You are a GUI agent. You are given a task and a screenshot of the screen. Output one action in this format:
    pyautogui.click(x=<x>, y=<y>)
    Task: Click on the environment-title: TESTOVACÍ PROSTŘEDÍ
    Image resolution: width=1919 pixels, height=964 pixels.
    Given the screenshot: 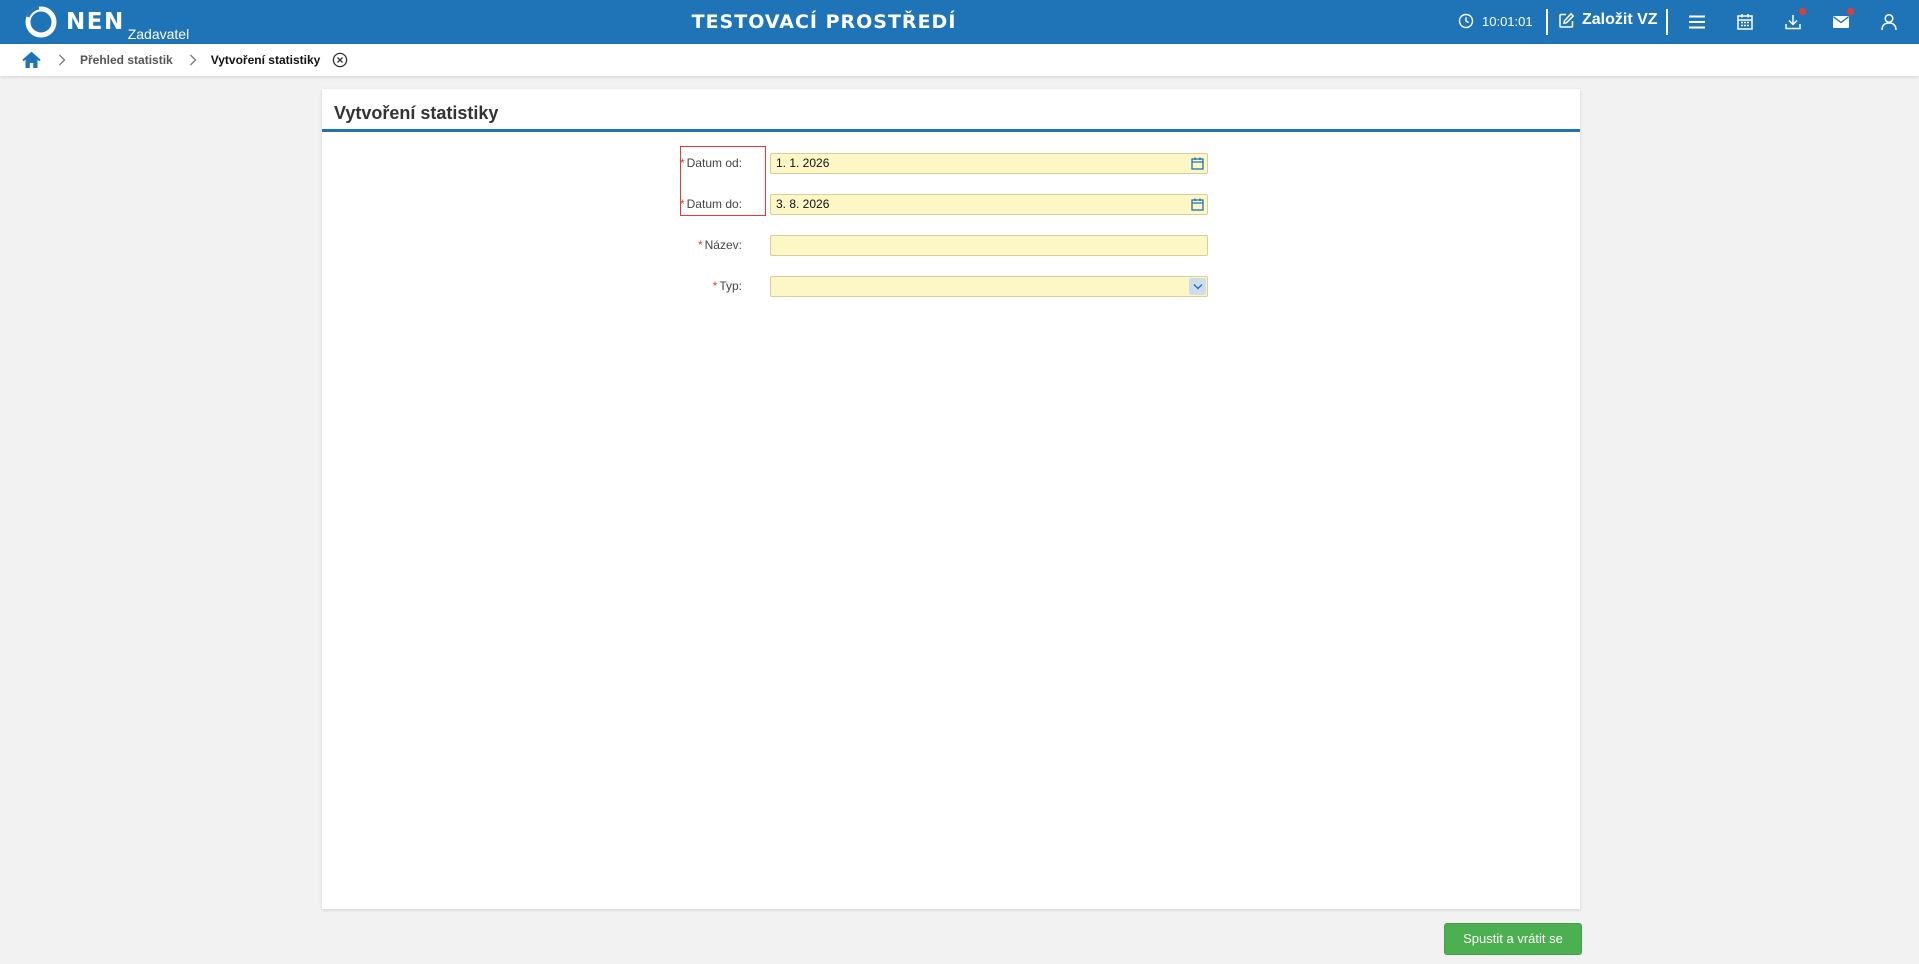 What is the action you would take?
    pyautogui.click(x=824, y=22)
    